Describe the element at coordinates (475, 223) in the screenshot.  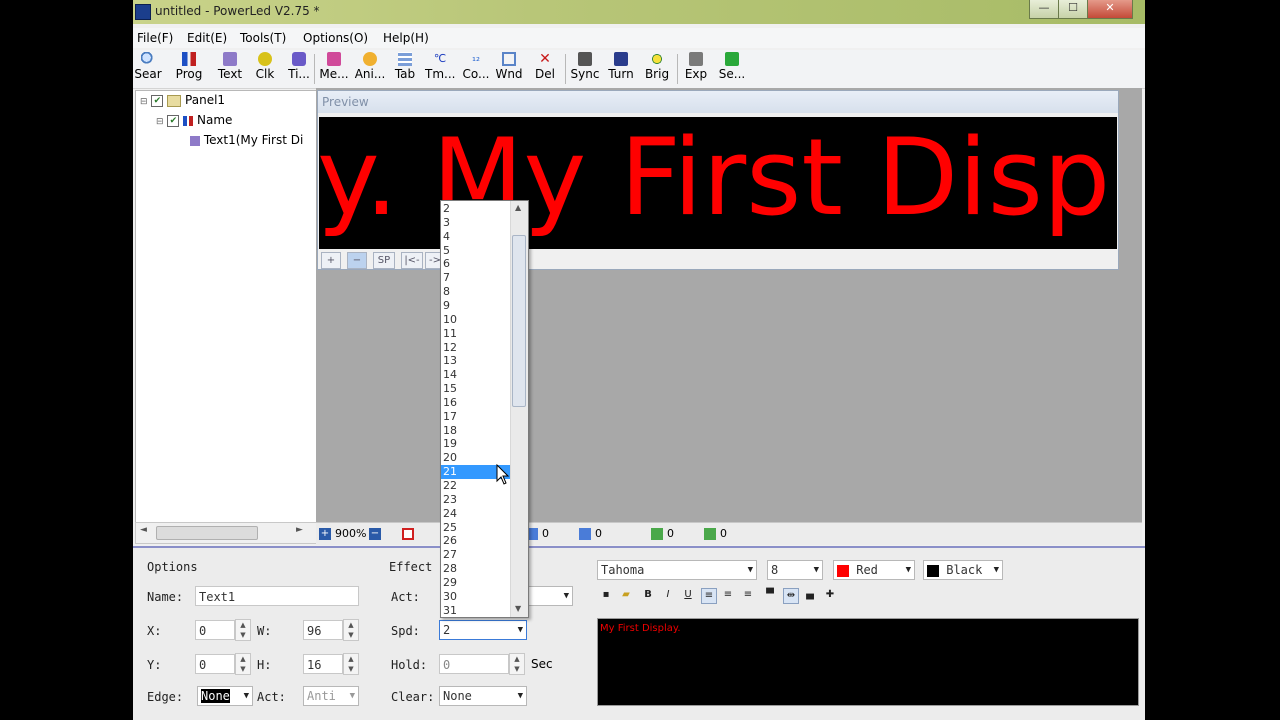
I see `dropdown-option: 3` at that location.